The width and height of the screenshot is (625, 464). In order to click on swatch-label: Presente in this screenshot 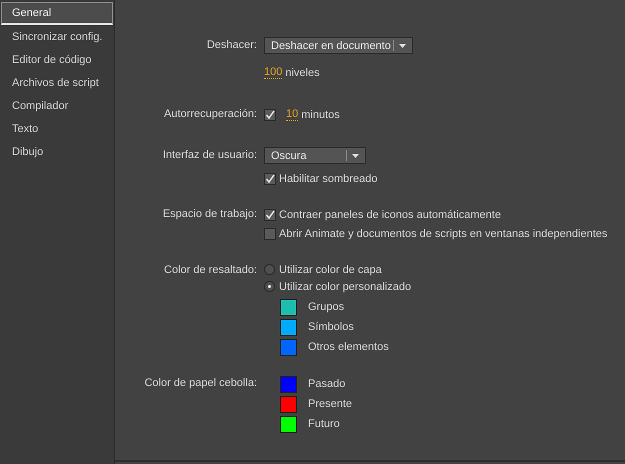, I will do `click(330, 404)`.